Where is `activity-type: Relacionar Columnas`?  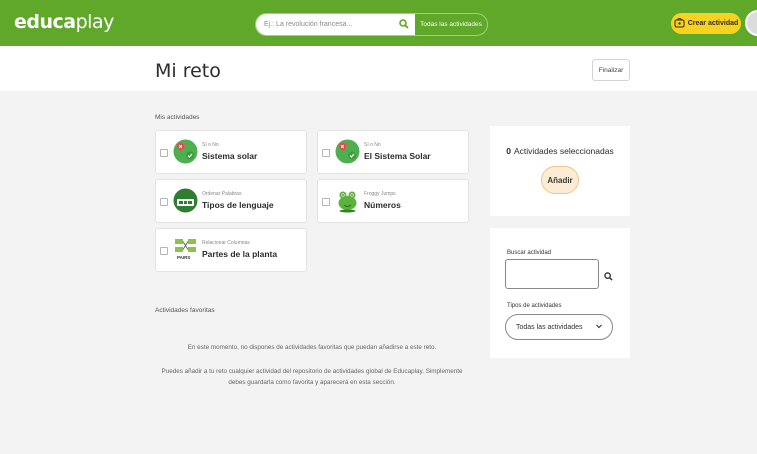 activity-type: Relacionar Columnas is located at coordinates (226, 243).